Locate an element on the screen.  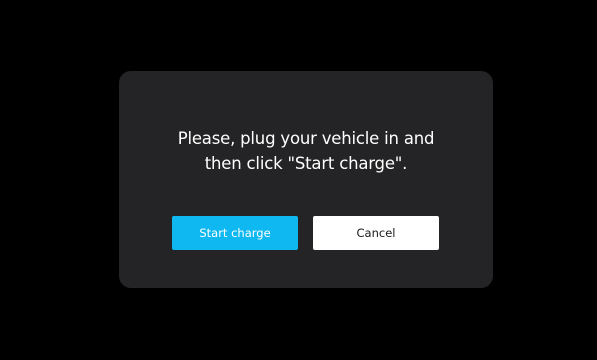
cancel-button: Cancel is located at coordinates (376, 233).